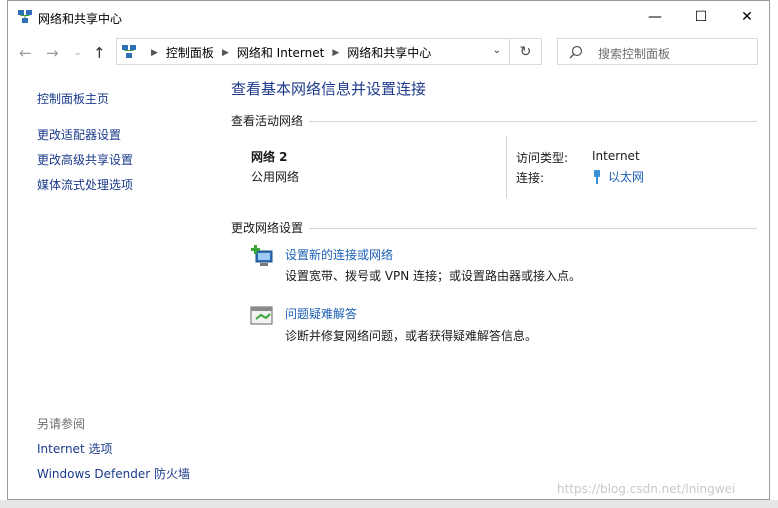 This screenshot has height=508, width=778. Describe the element at coordinates (746, 16) in the screenshot. I see `close-button: ✕` at that location.